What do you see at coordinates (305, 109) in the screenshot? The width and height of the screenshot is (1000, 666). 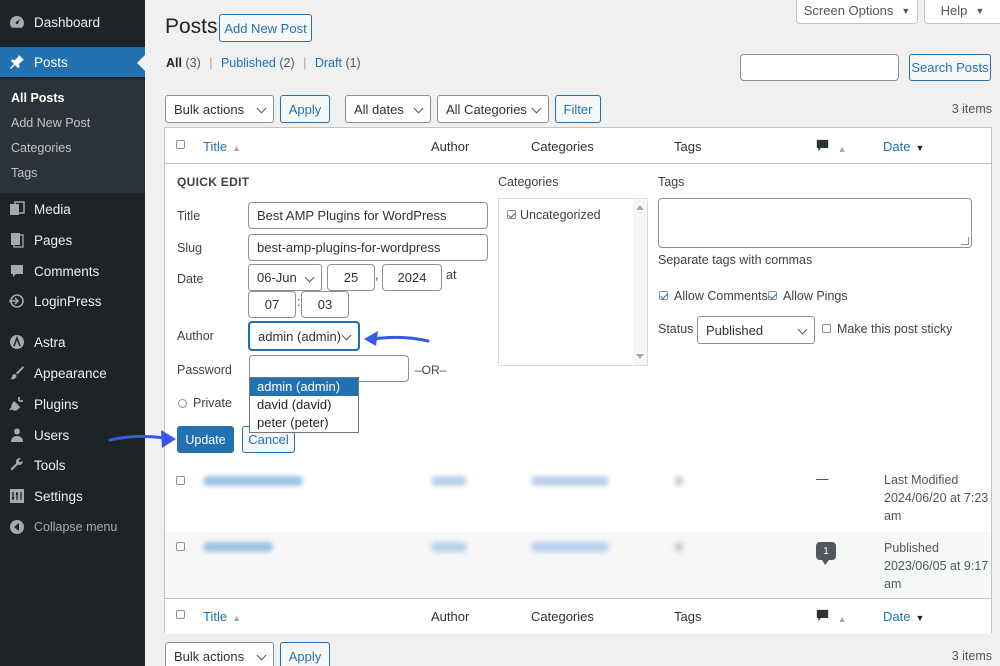 I see `apply-button: Apply` at bounding box center [305, 109].